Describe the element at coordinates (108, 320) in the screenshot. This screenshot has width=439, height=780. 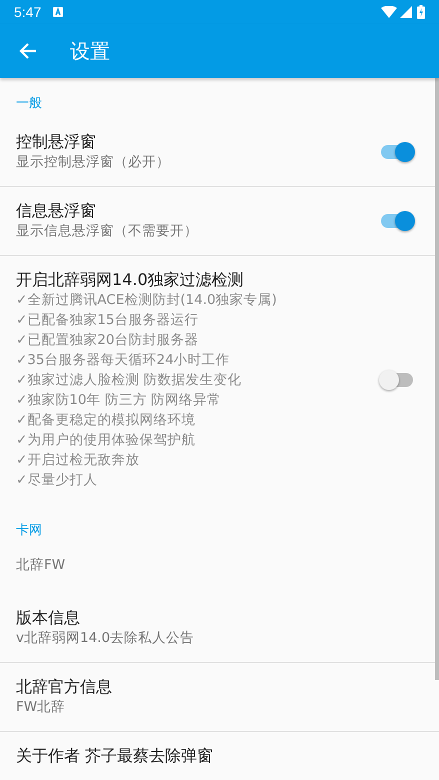
I see `feature-line: ✓已配备独家15台服务器运行` at that location.